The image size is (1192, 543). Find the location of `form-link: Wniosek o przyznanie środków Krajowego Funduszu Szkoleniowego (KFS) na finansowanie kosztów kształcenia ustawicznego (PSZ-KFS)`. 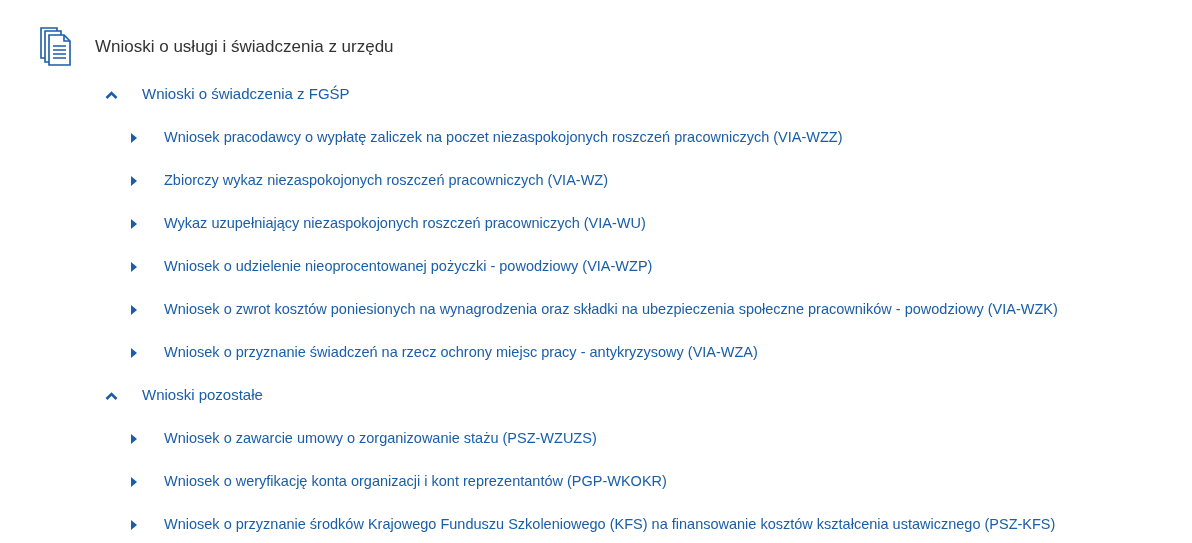

form-link: Wniosek o przyznanie środków Krajowego Funduszu Szkoleniowego (KFS) na finansowanie kosztów kształcenia ustawicznego (PSZ-KFS) is located at coordinates (610, 524).